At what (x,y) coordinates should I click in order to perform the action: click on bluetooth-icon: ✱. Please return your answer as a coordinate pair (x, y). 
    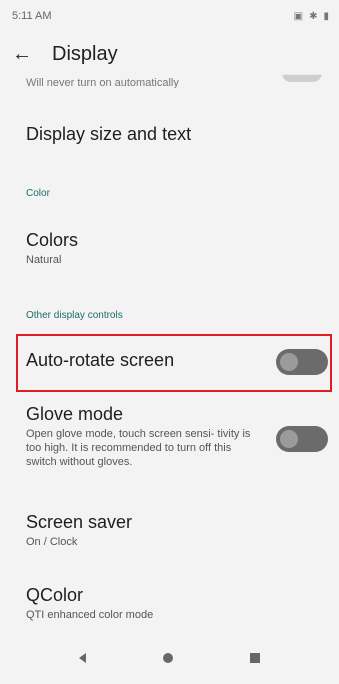
    Looking at the image, I should click on (313, 16).